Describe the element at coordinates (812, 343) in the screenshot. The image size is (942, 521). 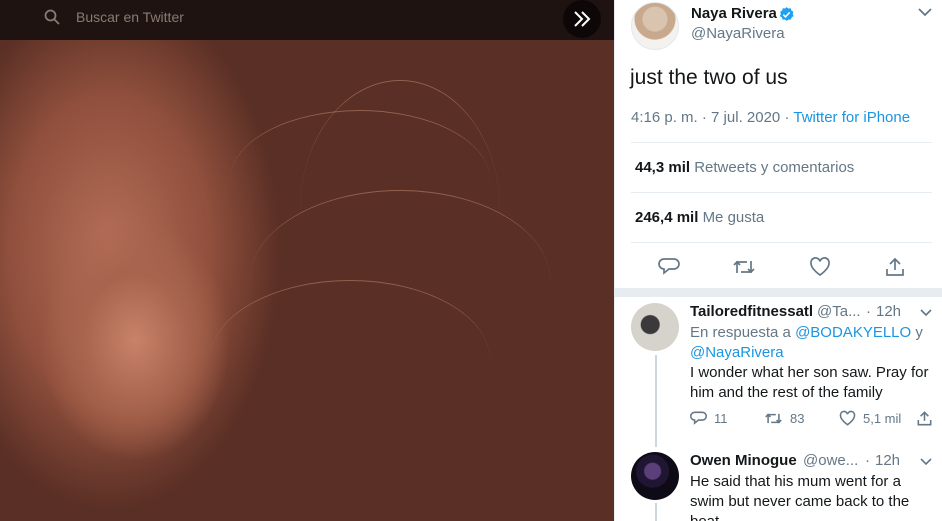
I see `reply-context: En respuesta a @BODAKYELLO y @NayaRivera` at that location.